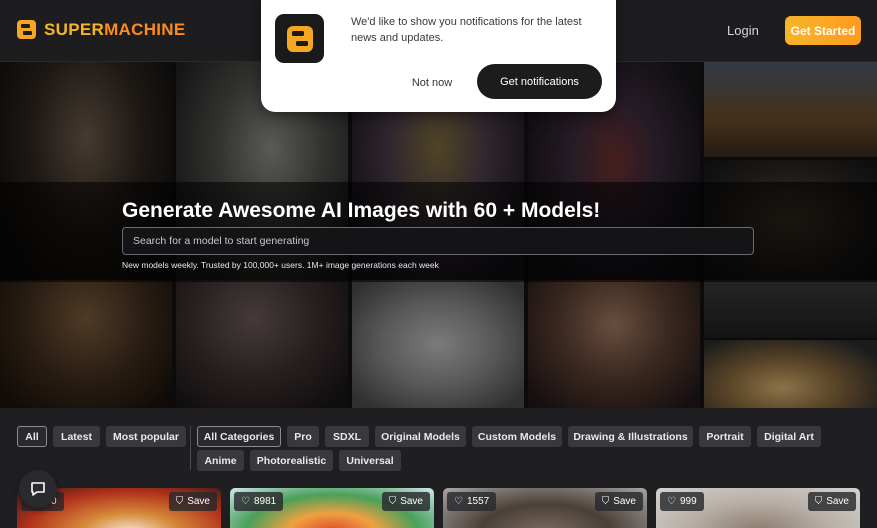 The height and width of the screenshot is (528, 877). What do you see at coordinates (291, 460) in the screenshot?
I see `category-photorealistic: Photorealistic` at bounding box center [291, 460].